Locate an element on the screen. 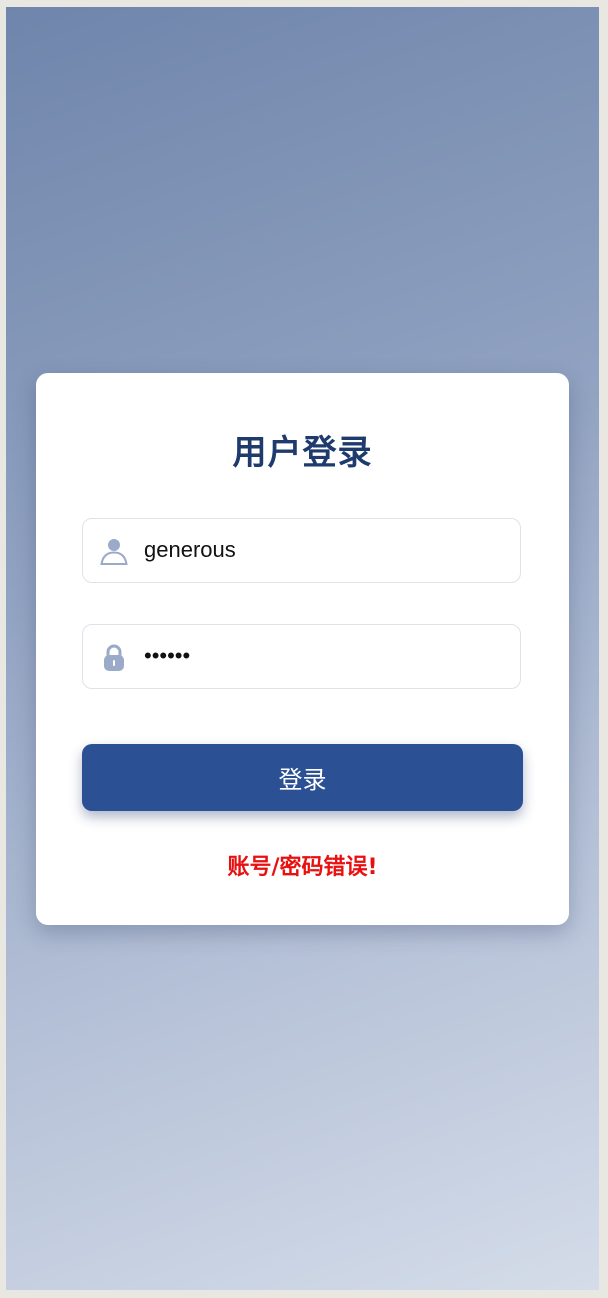 The height and width of the screenshot is (1298, 608). lock-icon is located at coordinates (114, 657).